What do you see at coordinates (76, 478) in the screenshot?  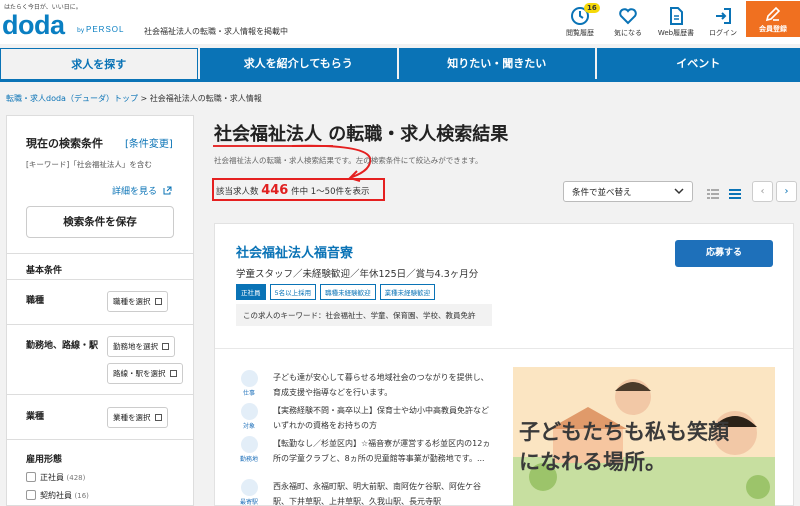 I see `option-count: (428)` at bounding box center [76, 478].